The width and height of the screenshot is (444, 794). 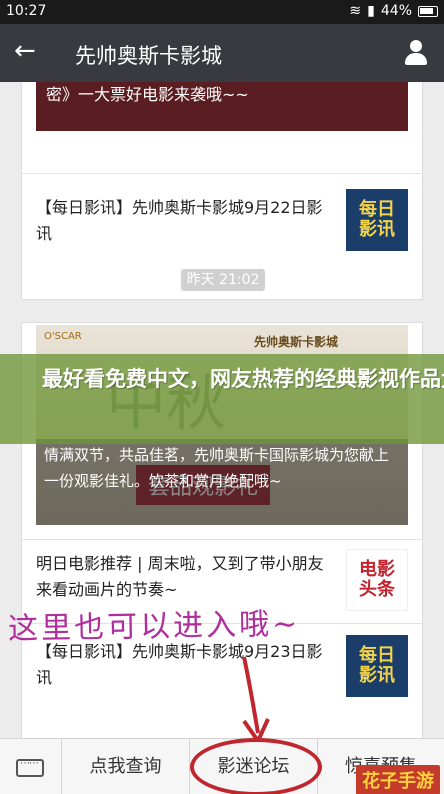 I want to click on battery-icon, so click(x=428, y=11).